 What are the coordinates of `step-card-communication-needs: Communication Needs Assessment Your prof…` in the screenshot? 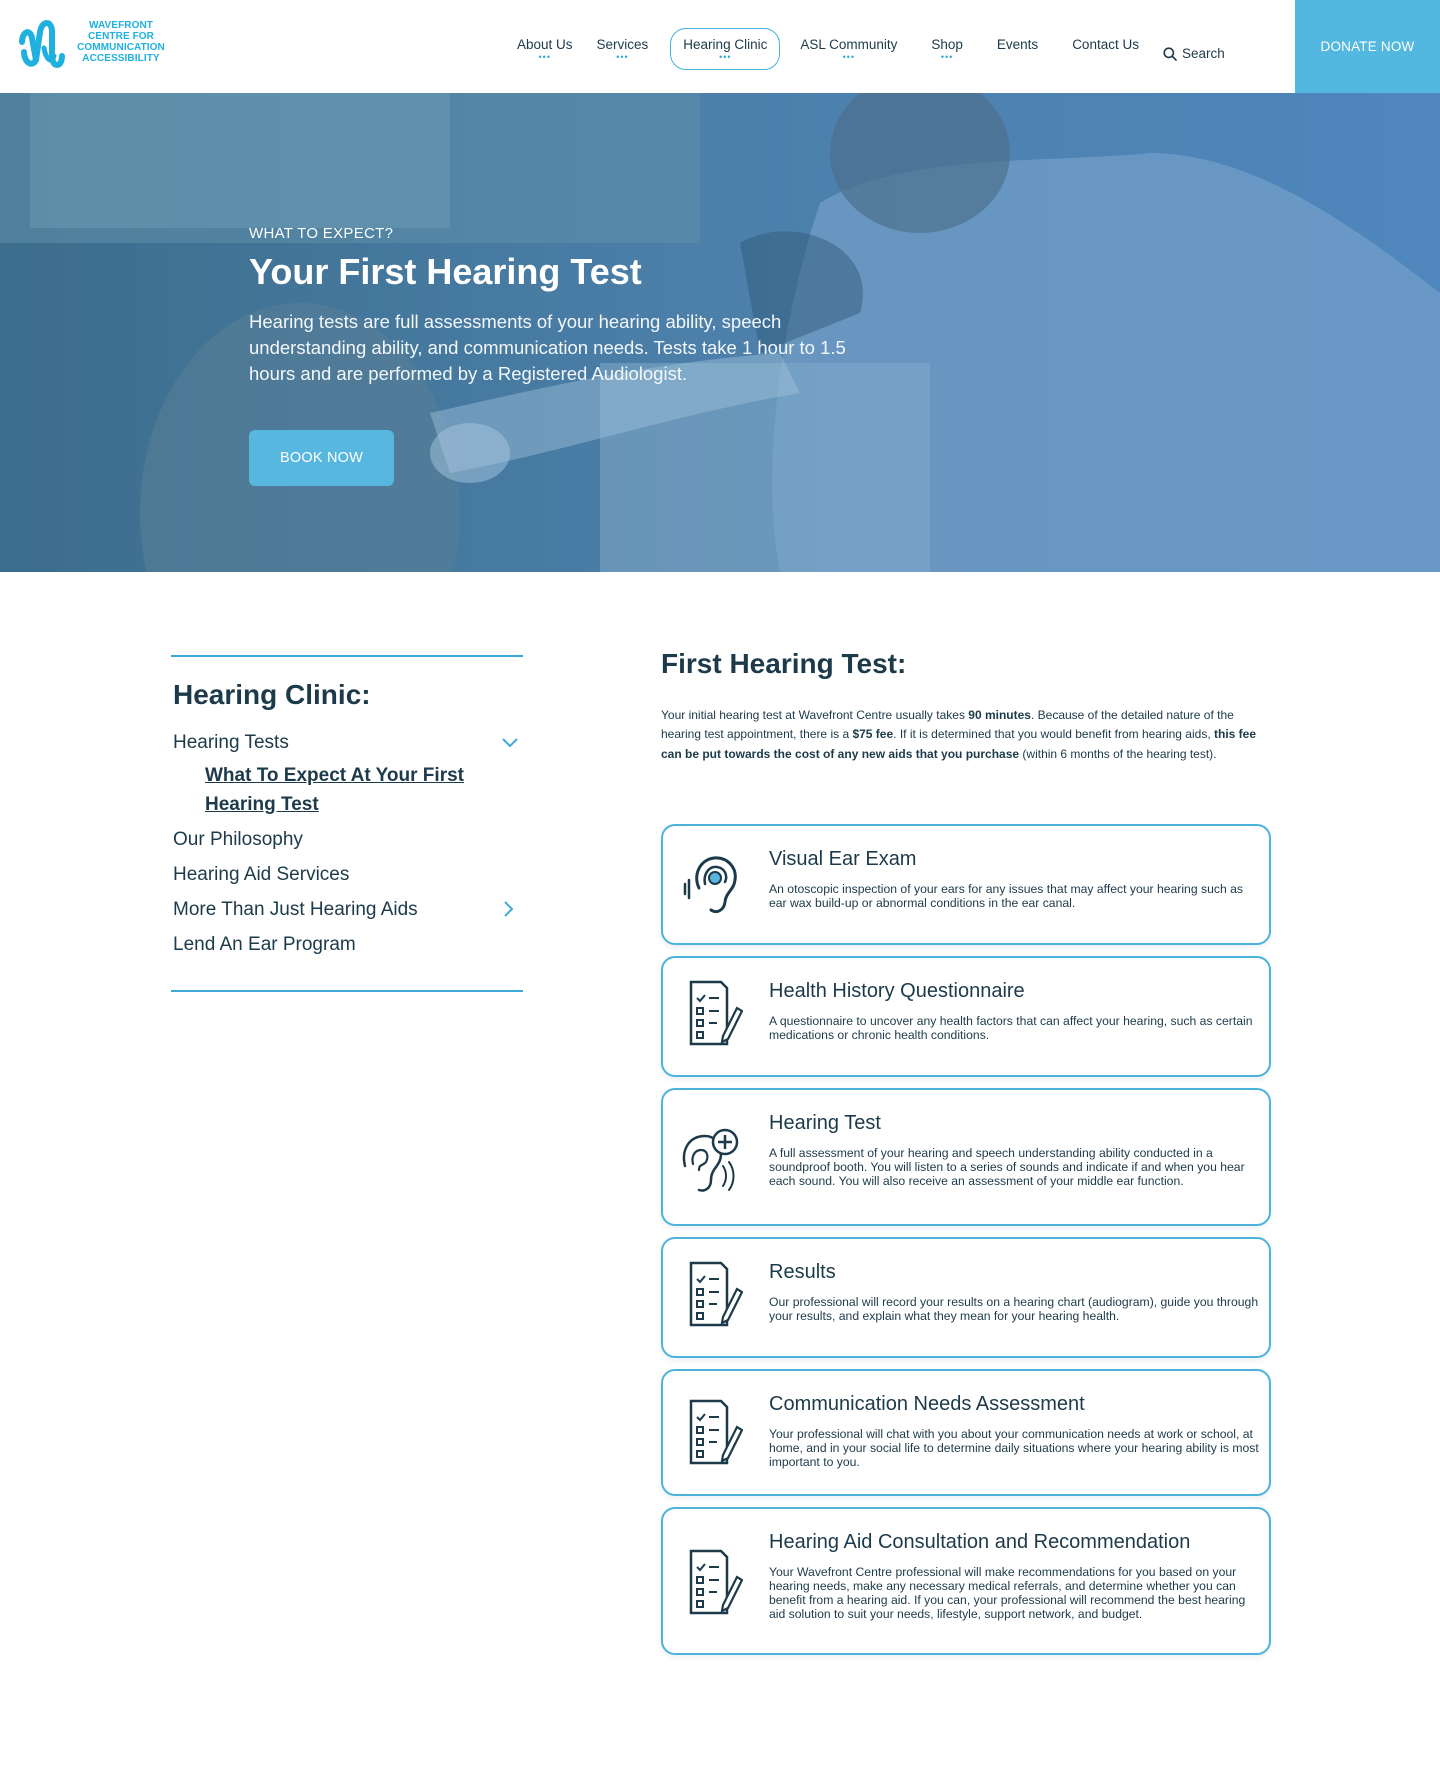 It's located at (966, 1432).